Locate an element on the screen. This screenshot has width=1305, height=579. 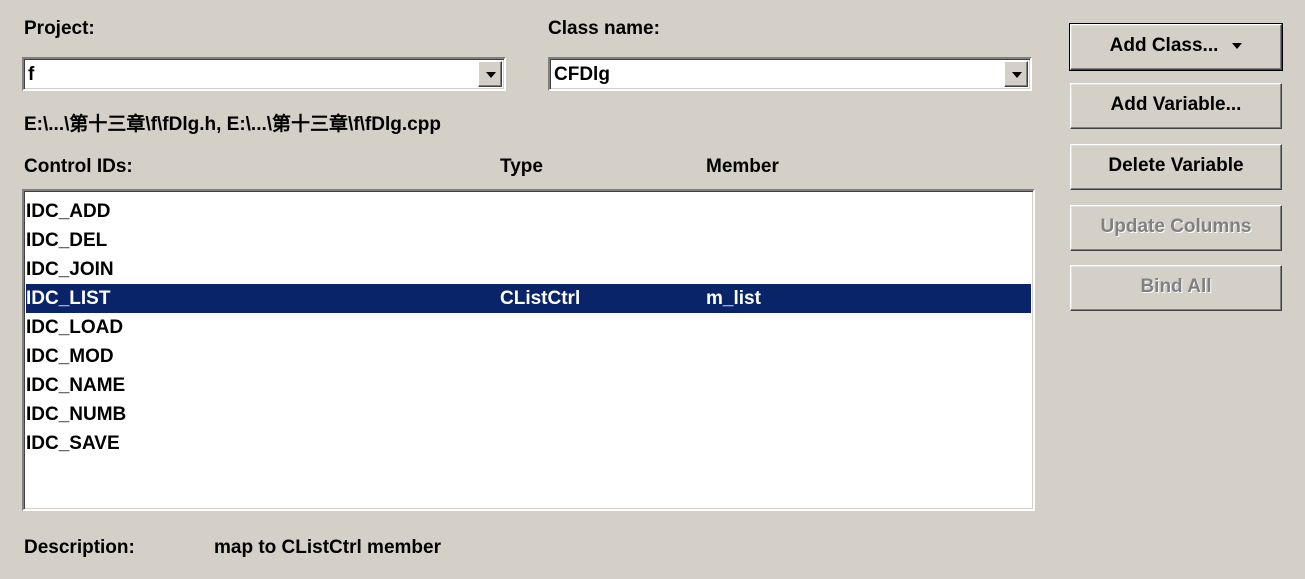
delete-variable-button: Delete Variable is located at coordinates (1176, 167).